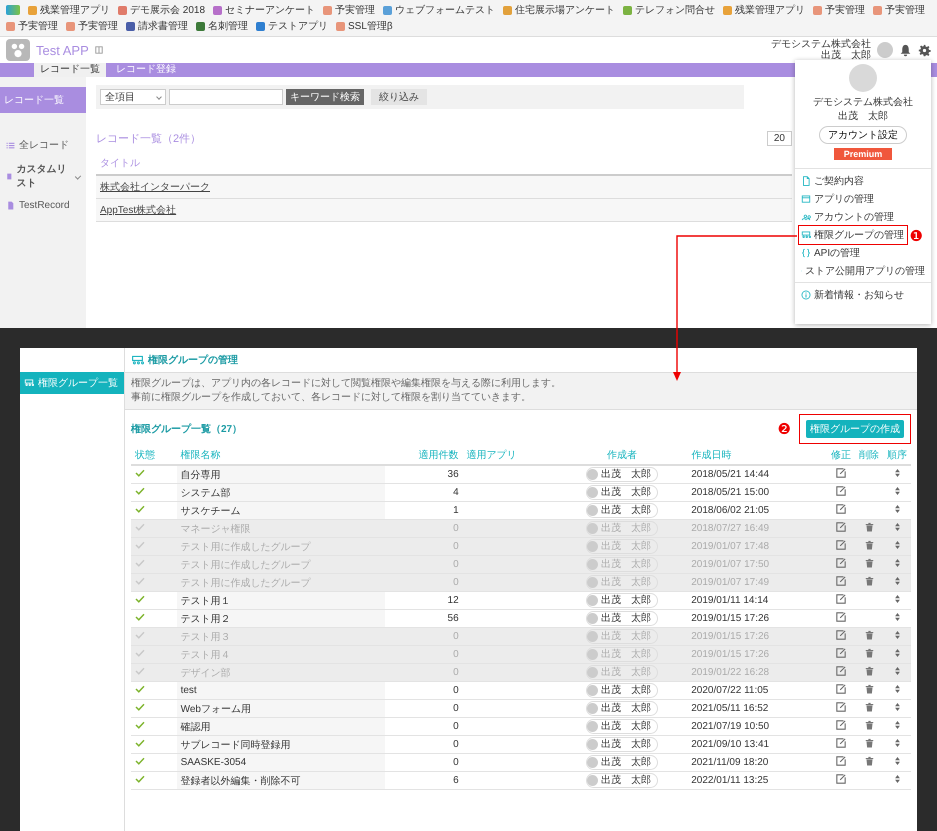 The image size is (937, 831). I want to click on account-settings-button: アカウント設定, so click(863, 135).